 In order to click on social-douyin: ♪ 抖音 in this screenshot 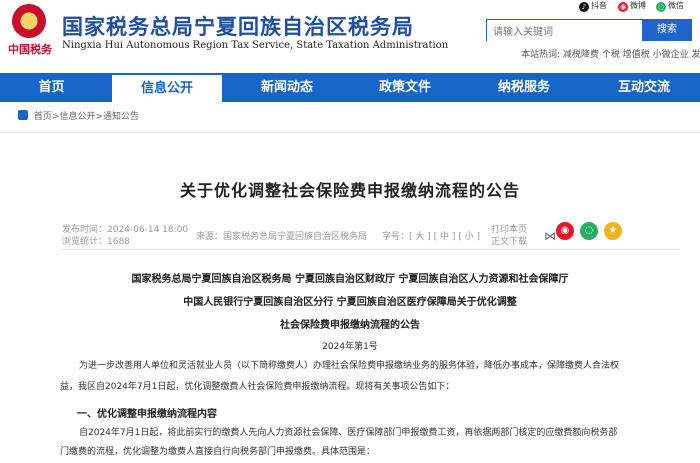, I will do `click(593, 6)`.